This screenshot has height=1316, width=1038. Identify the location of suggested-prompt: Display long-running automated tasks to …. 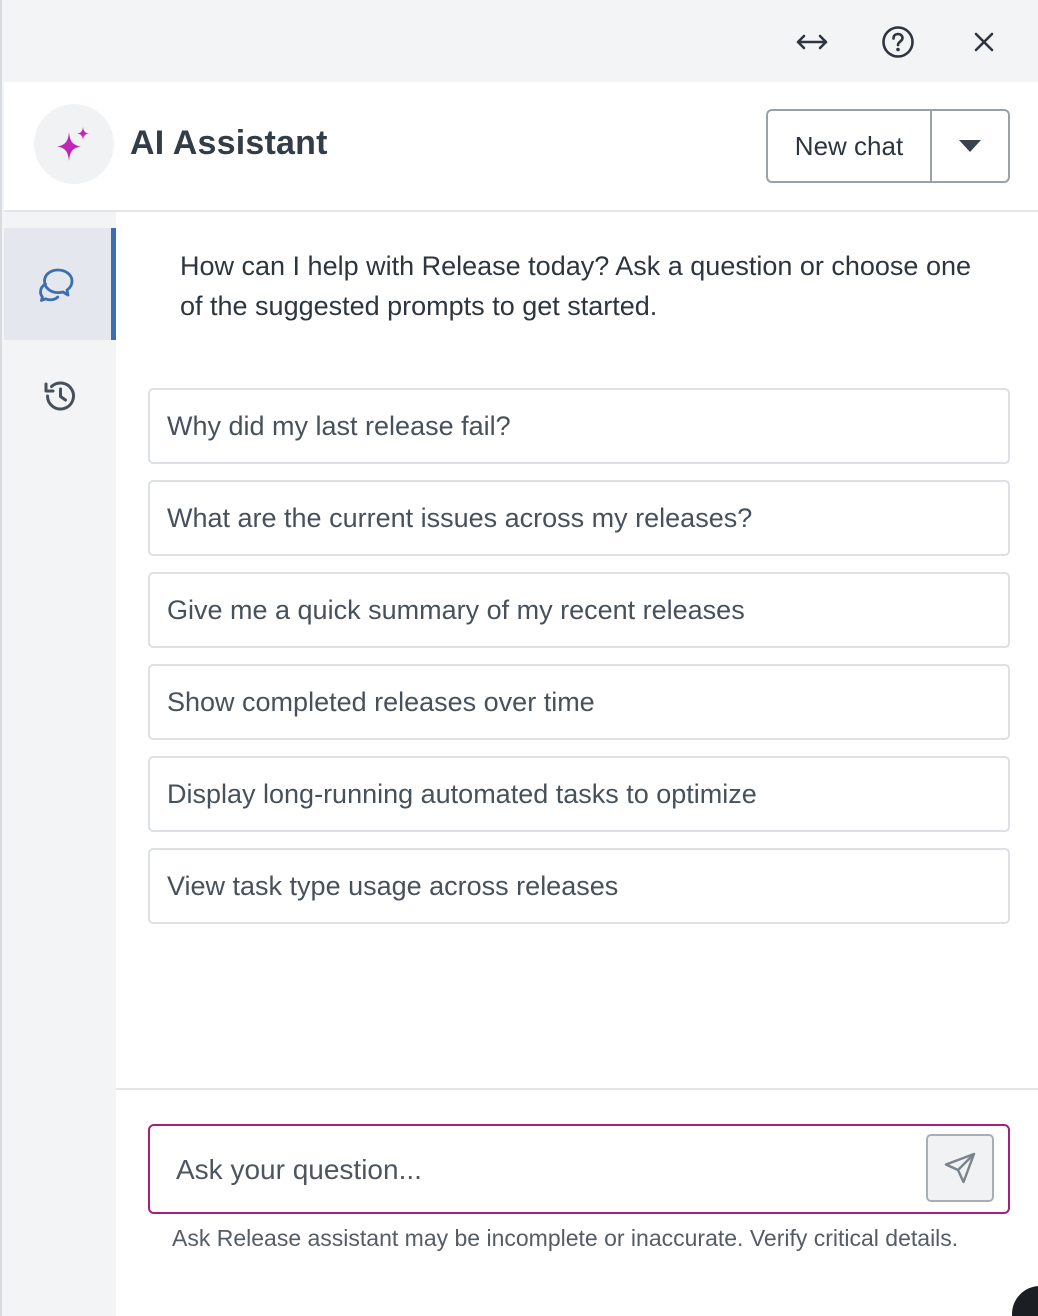
(579, 794).